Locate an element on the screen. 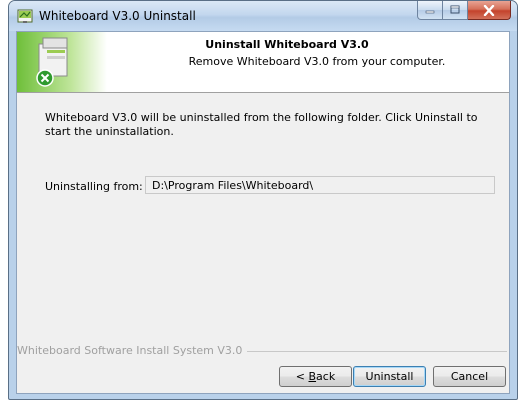  window-title: Whiteboard V3.0 Uninstall is located at coordinates (117, 16).